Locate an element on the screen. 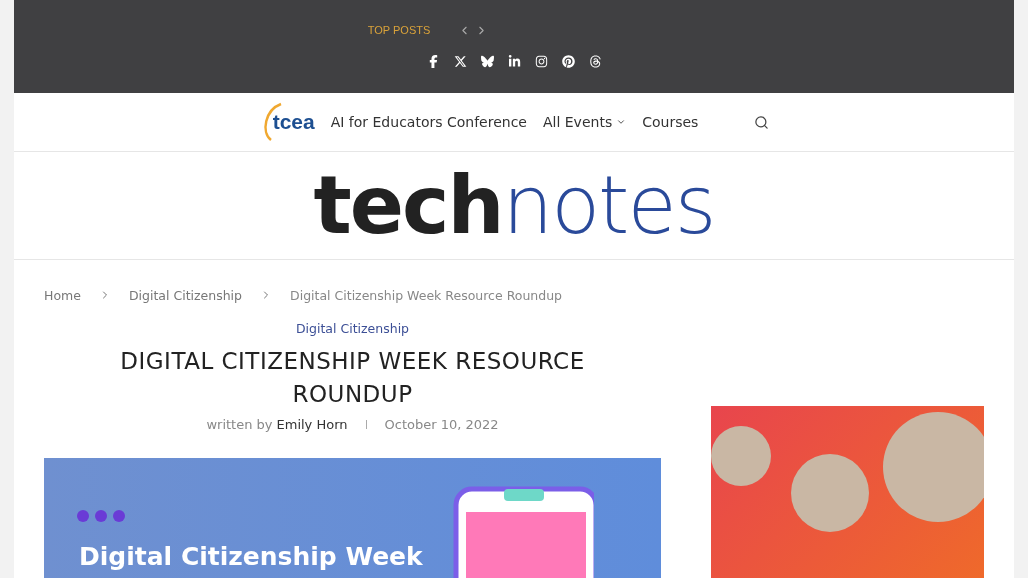  search-button is located at coordinates (762, 122).